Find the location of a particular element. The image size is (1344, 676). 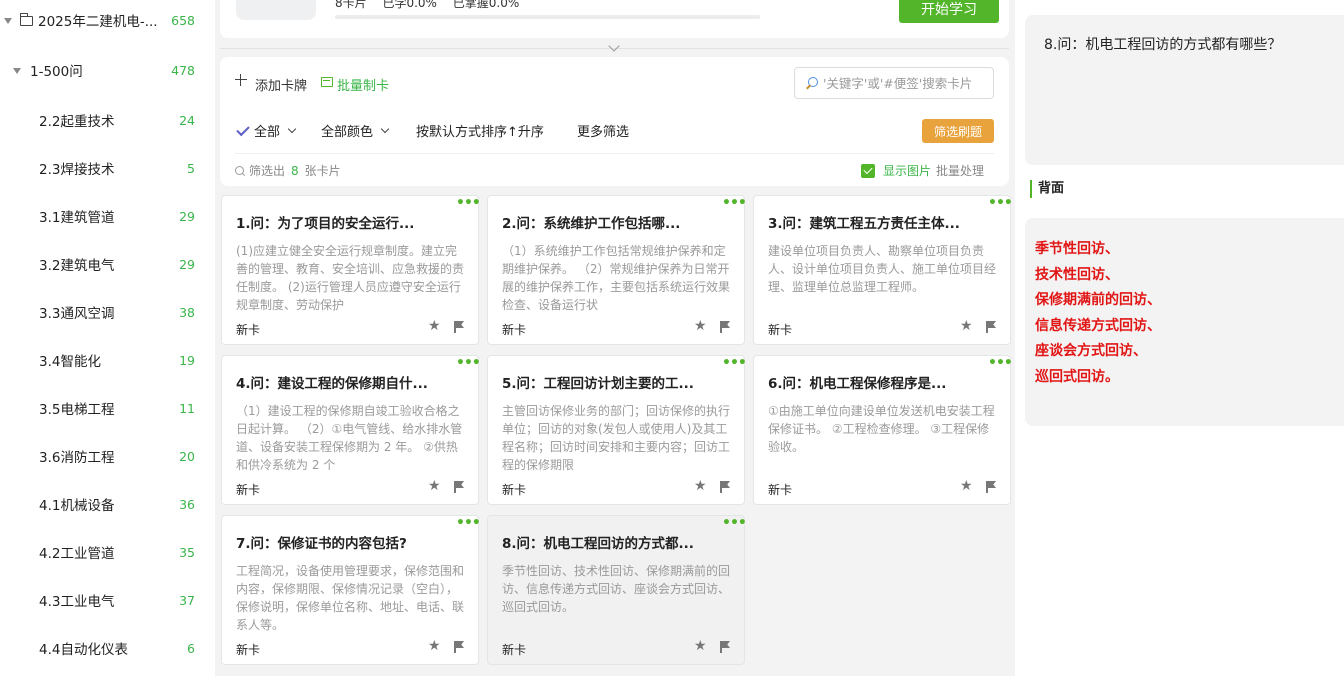

quiz-button: 筛选刷题 is located at coordinates (958, 131).